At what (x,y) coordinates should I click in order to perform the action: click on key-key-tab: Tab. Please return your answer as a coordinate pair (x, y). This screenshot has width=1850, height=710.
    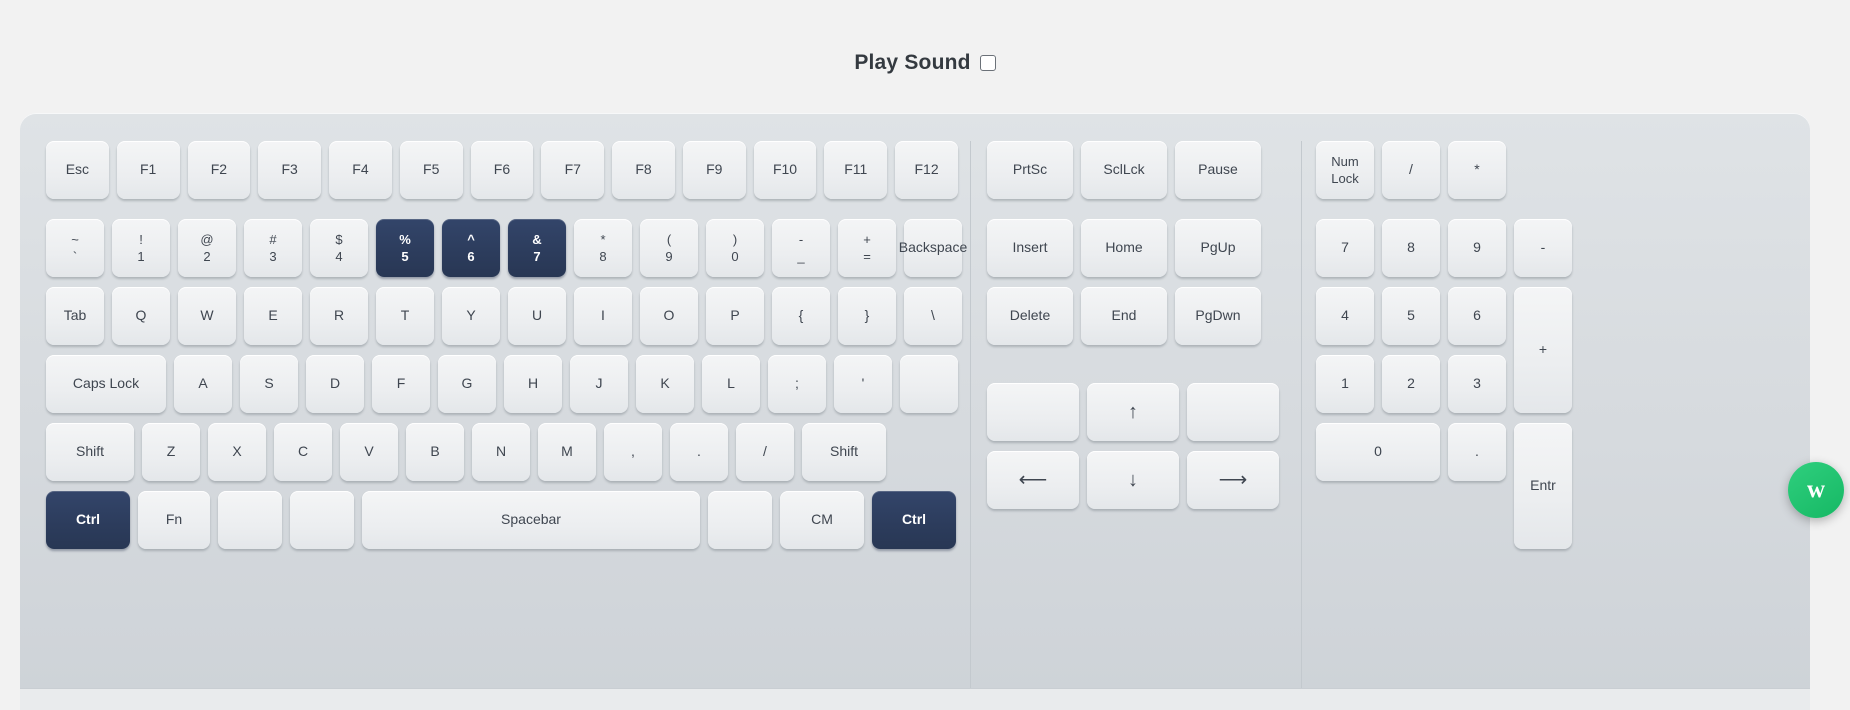
    Looking at the image, I should click on (75, 316).